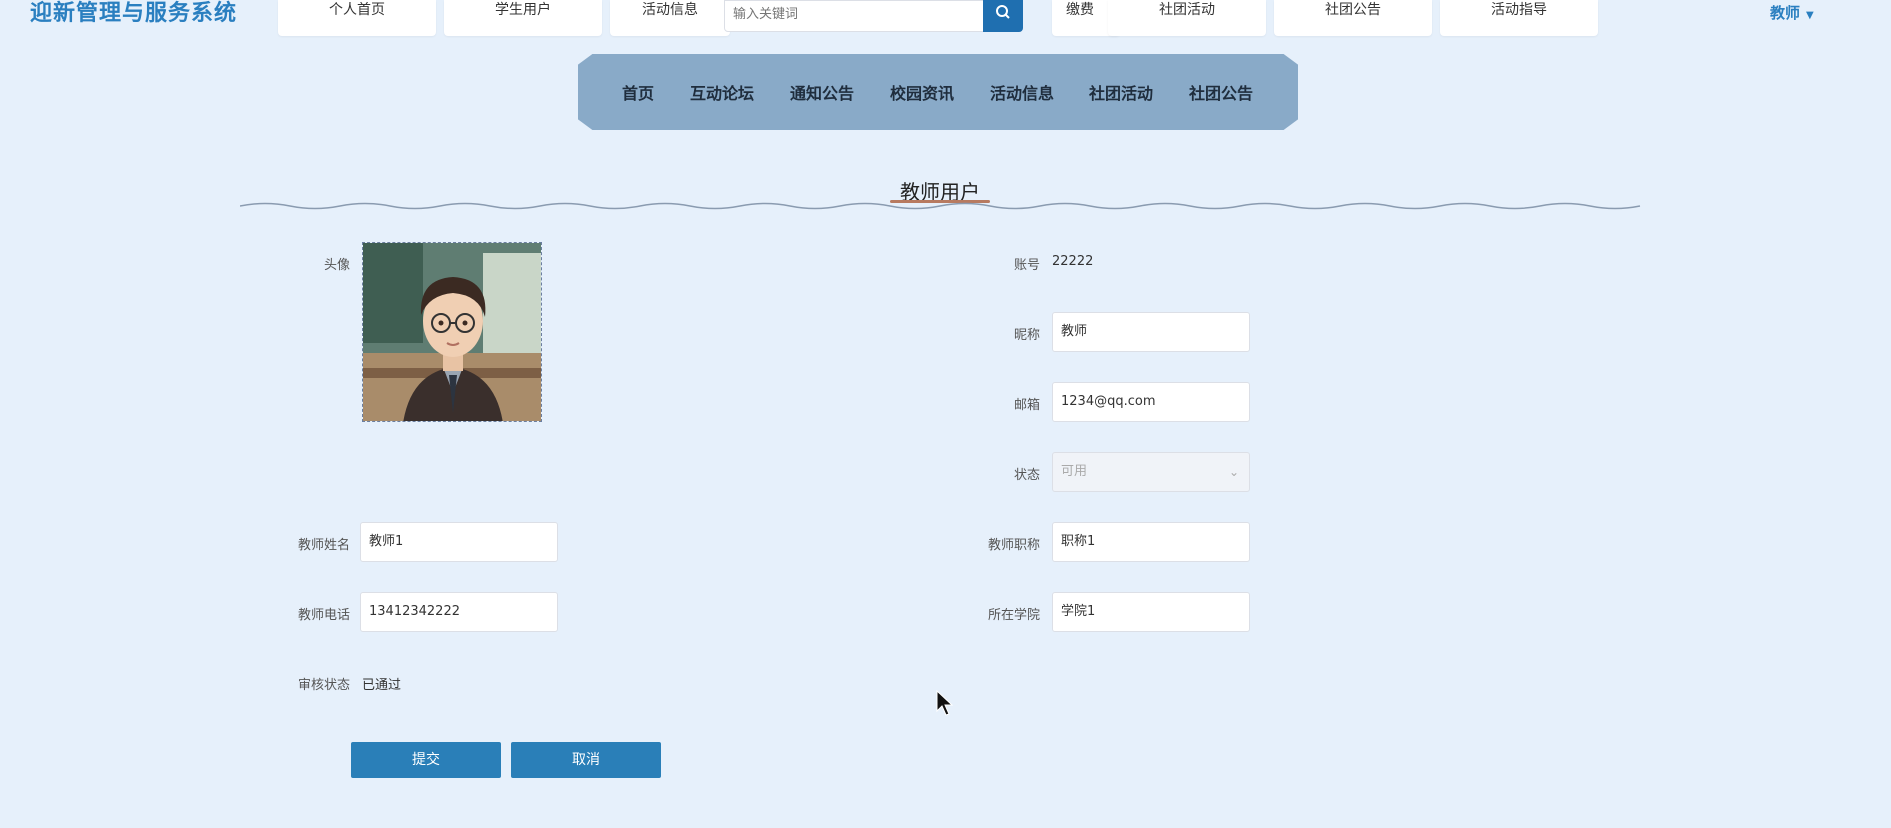 The width and height of the screenshot is (1891, 828). What do you see at coordinates (459, 542) in the screenshot?
I see `teacher-name-field: 教师1` at bounding box center [459, 542].